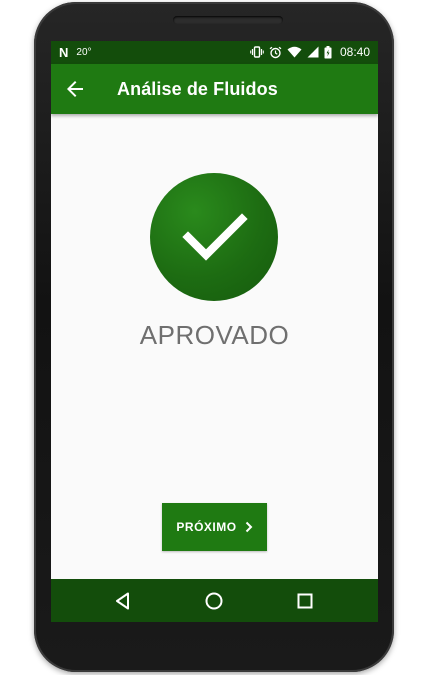 Image resolution: width=428 pixels, height=675 pixels. I want to click on battery-icon, so click(328, 52).